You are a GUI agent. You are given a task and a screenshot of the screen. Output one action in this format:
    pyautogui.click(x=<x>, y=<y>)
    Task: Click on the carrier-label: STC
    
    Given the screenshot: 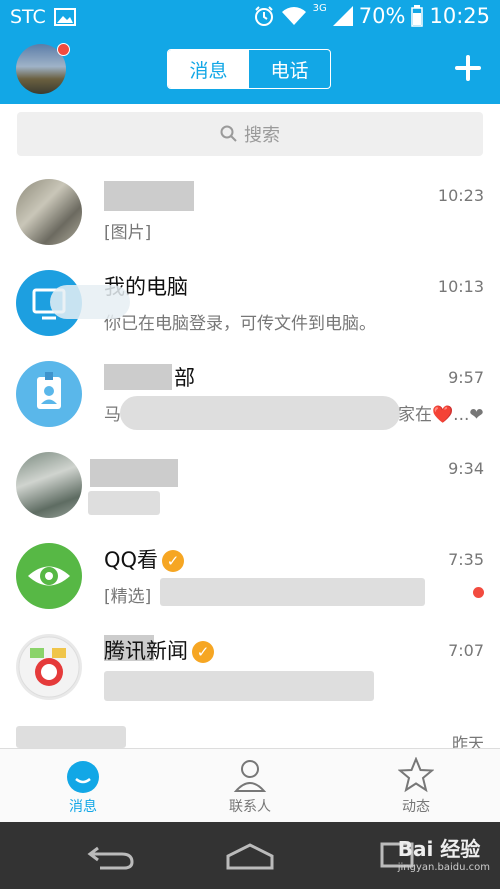 What is the action you would take?
    pyautogui.click(x=28, y=17)
    